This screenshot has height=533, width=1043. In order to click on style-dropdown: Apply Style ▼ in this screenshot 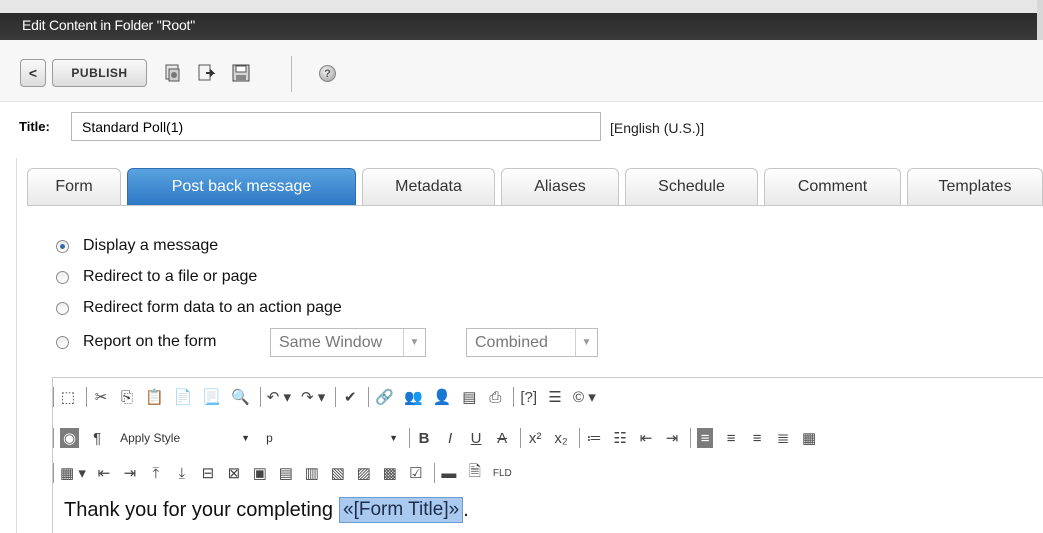, I will do `click(185, 438)`.